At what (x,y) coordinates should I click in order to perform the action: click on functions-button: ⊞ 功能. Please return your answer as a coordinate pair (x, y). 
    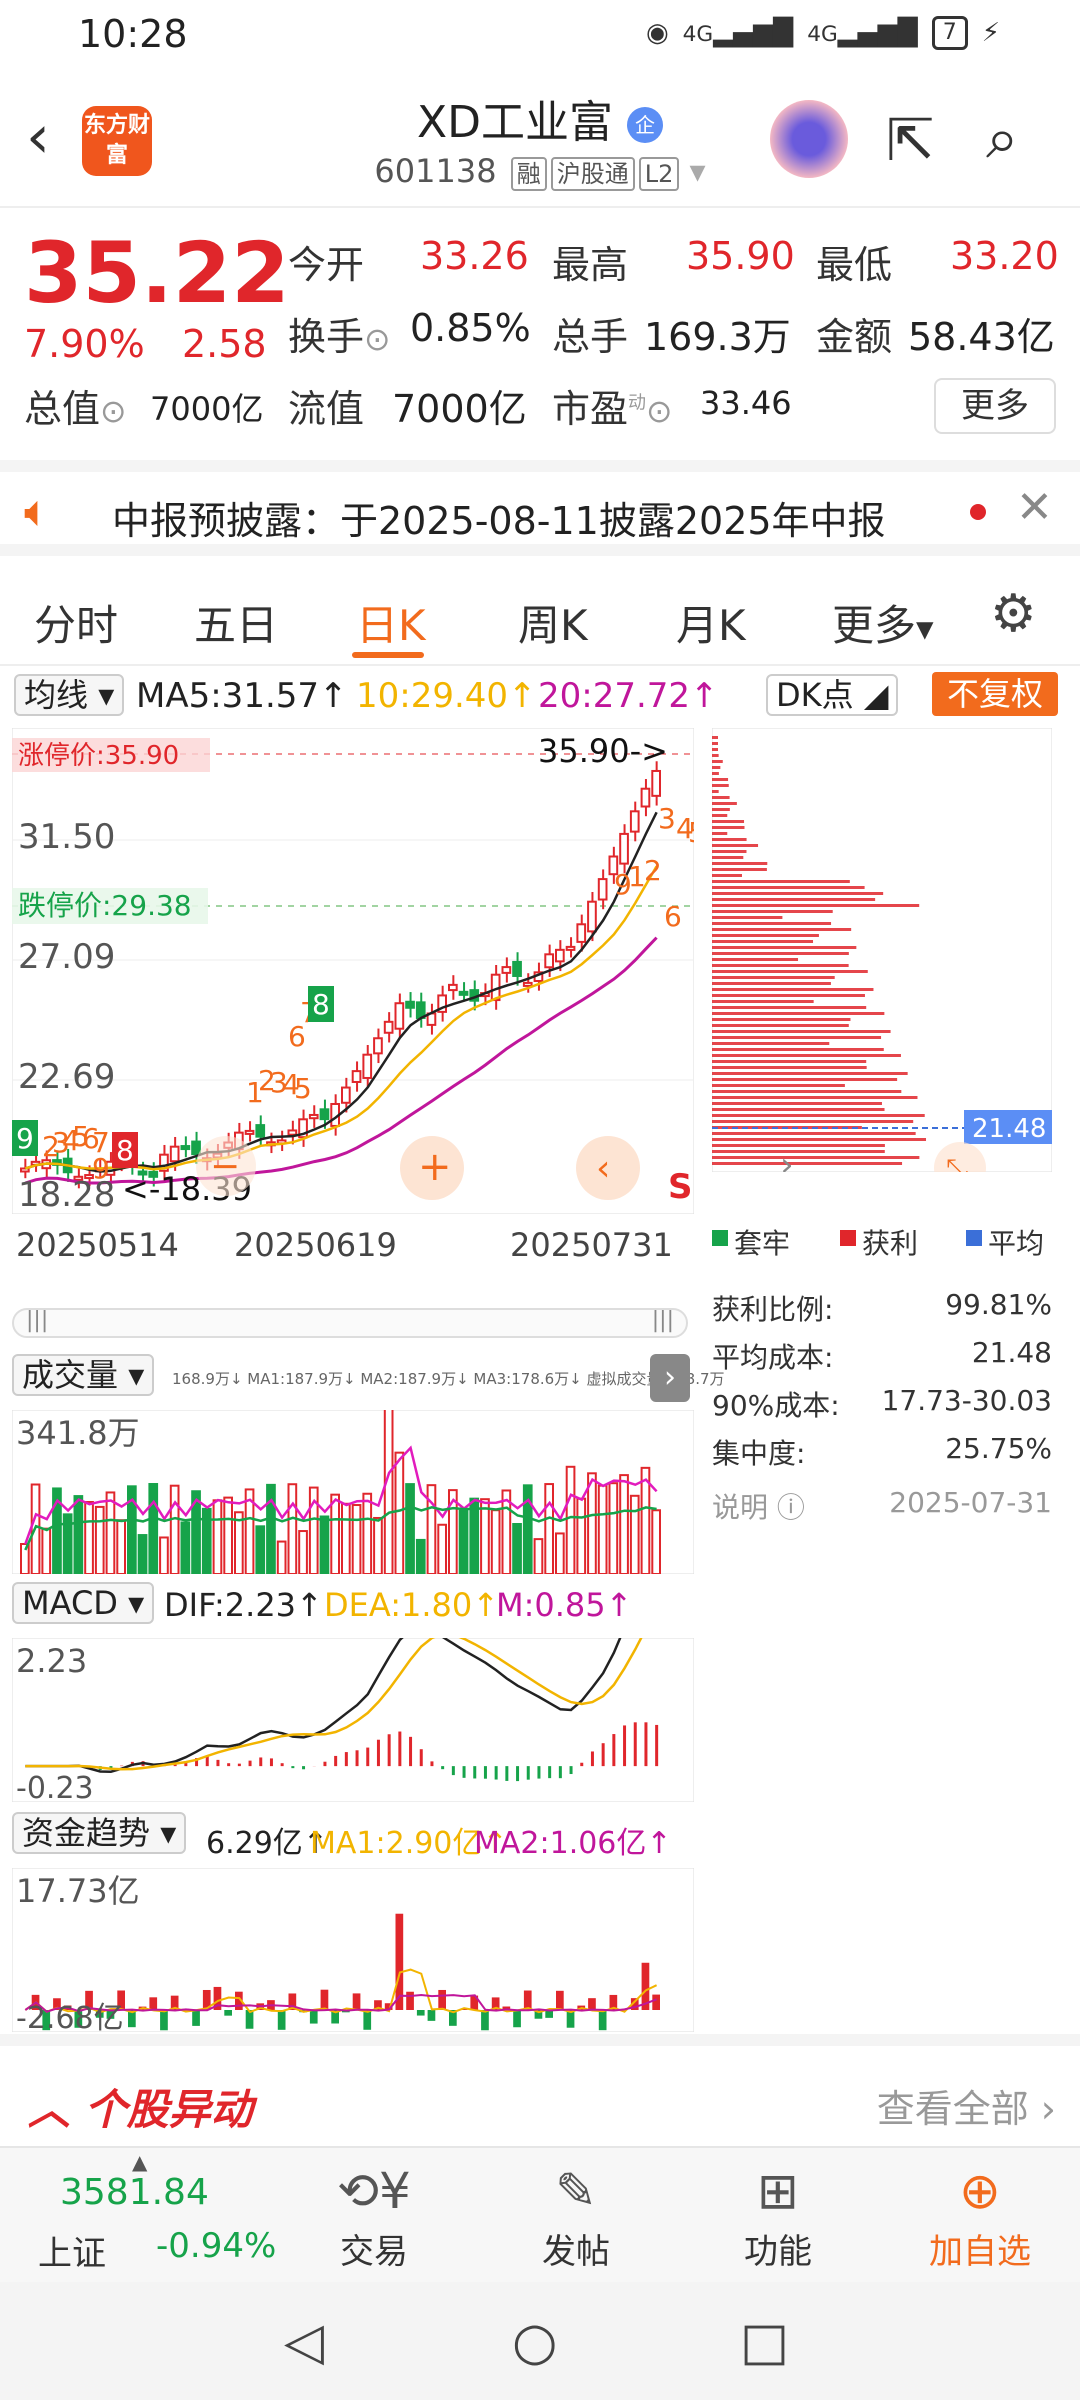
    Looking at the image, I should click on (778, 2215).